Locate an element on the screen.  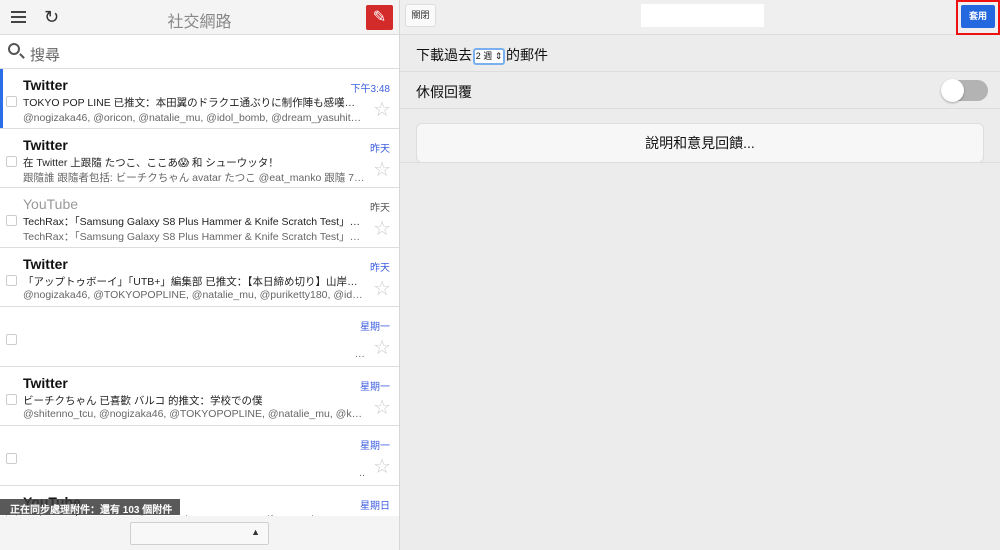
settings-toolbar: 關閉 套用 is located at coordinates (700, 17).